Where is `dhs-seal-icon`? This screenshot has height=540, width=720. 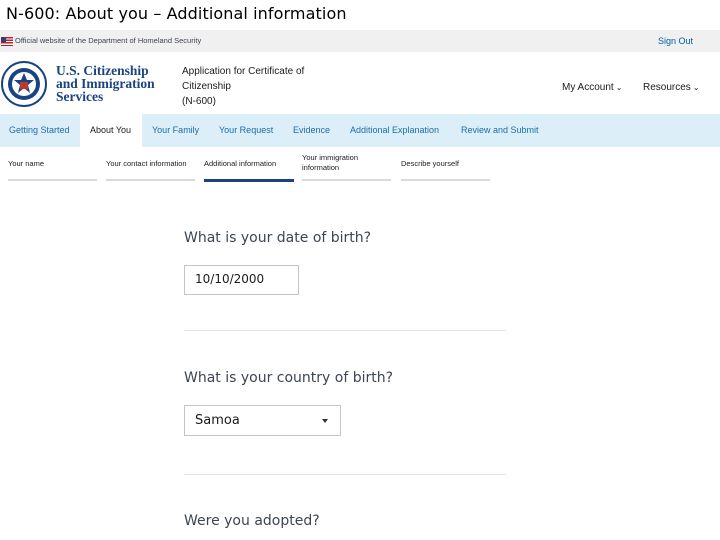
dhs-seal-icon is located at coordinates (24, 84).